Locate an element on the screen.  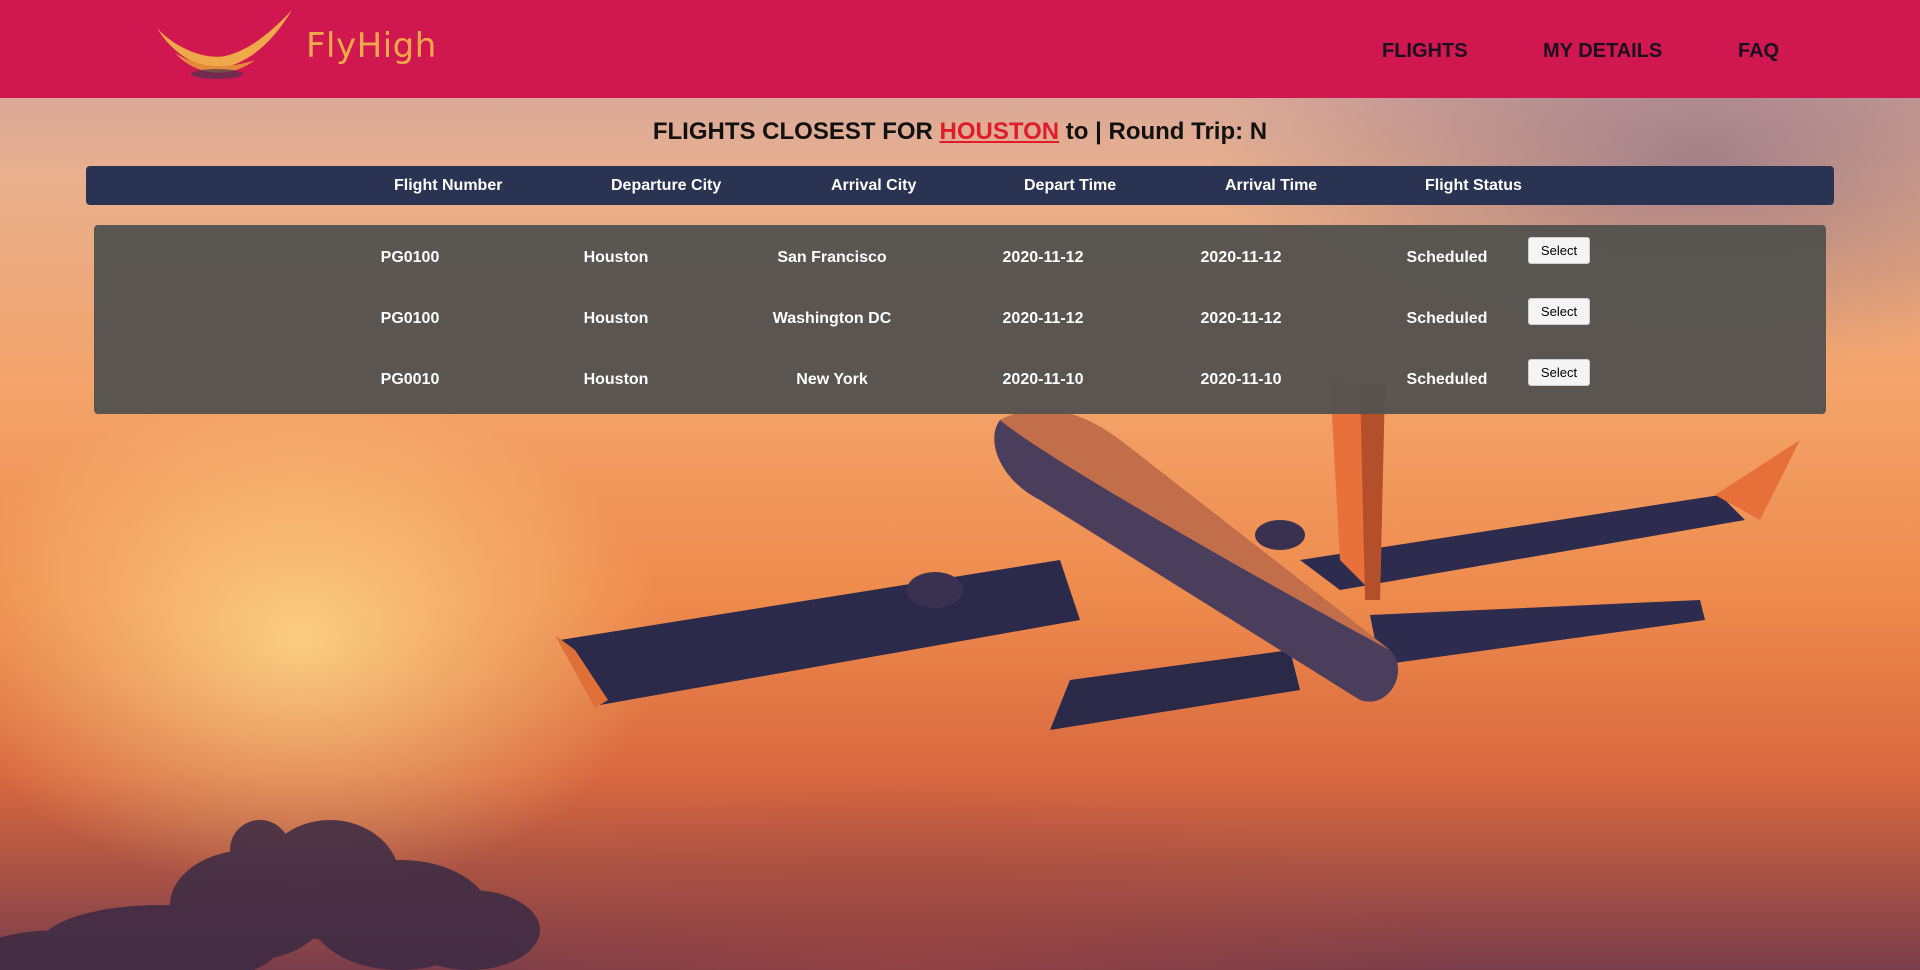
column-header-arrival-time: Arrival Time is located at coordinates (1271, 185).